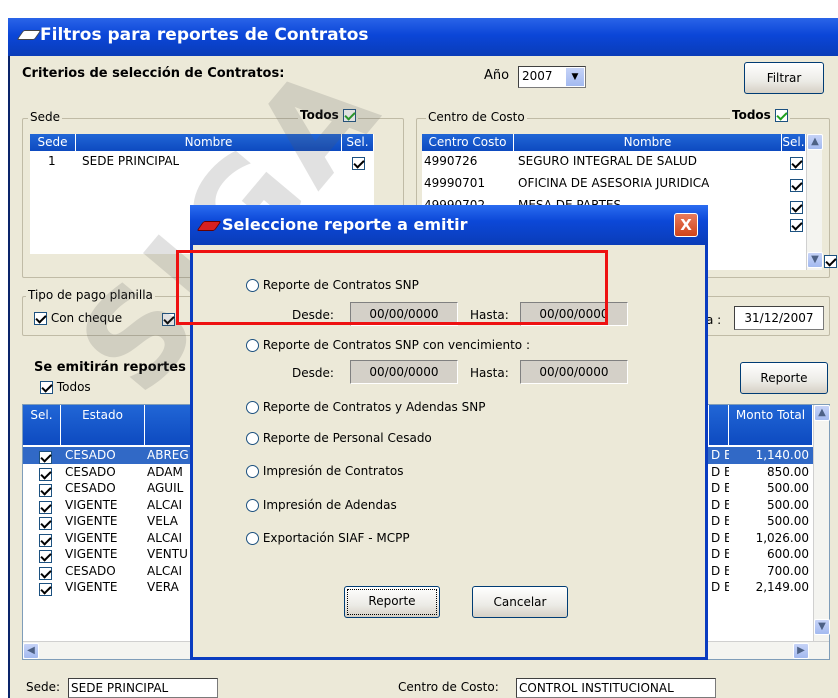 The image size is (838, 698). I want to click on highlight-annotation, so click(392, 287).